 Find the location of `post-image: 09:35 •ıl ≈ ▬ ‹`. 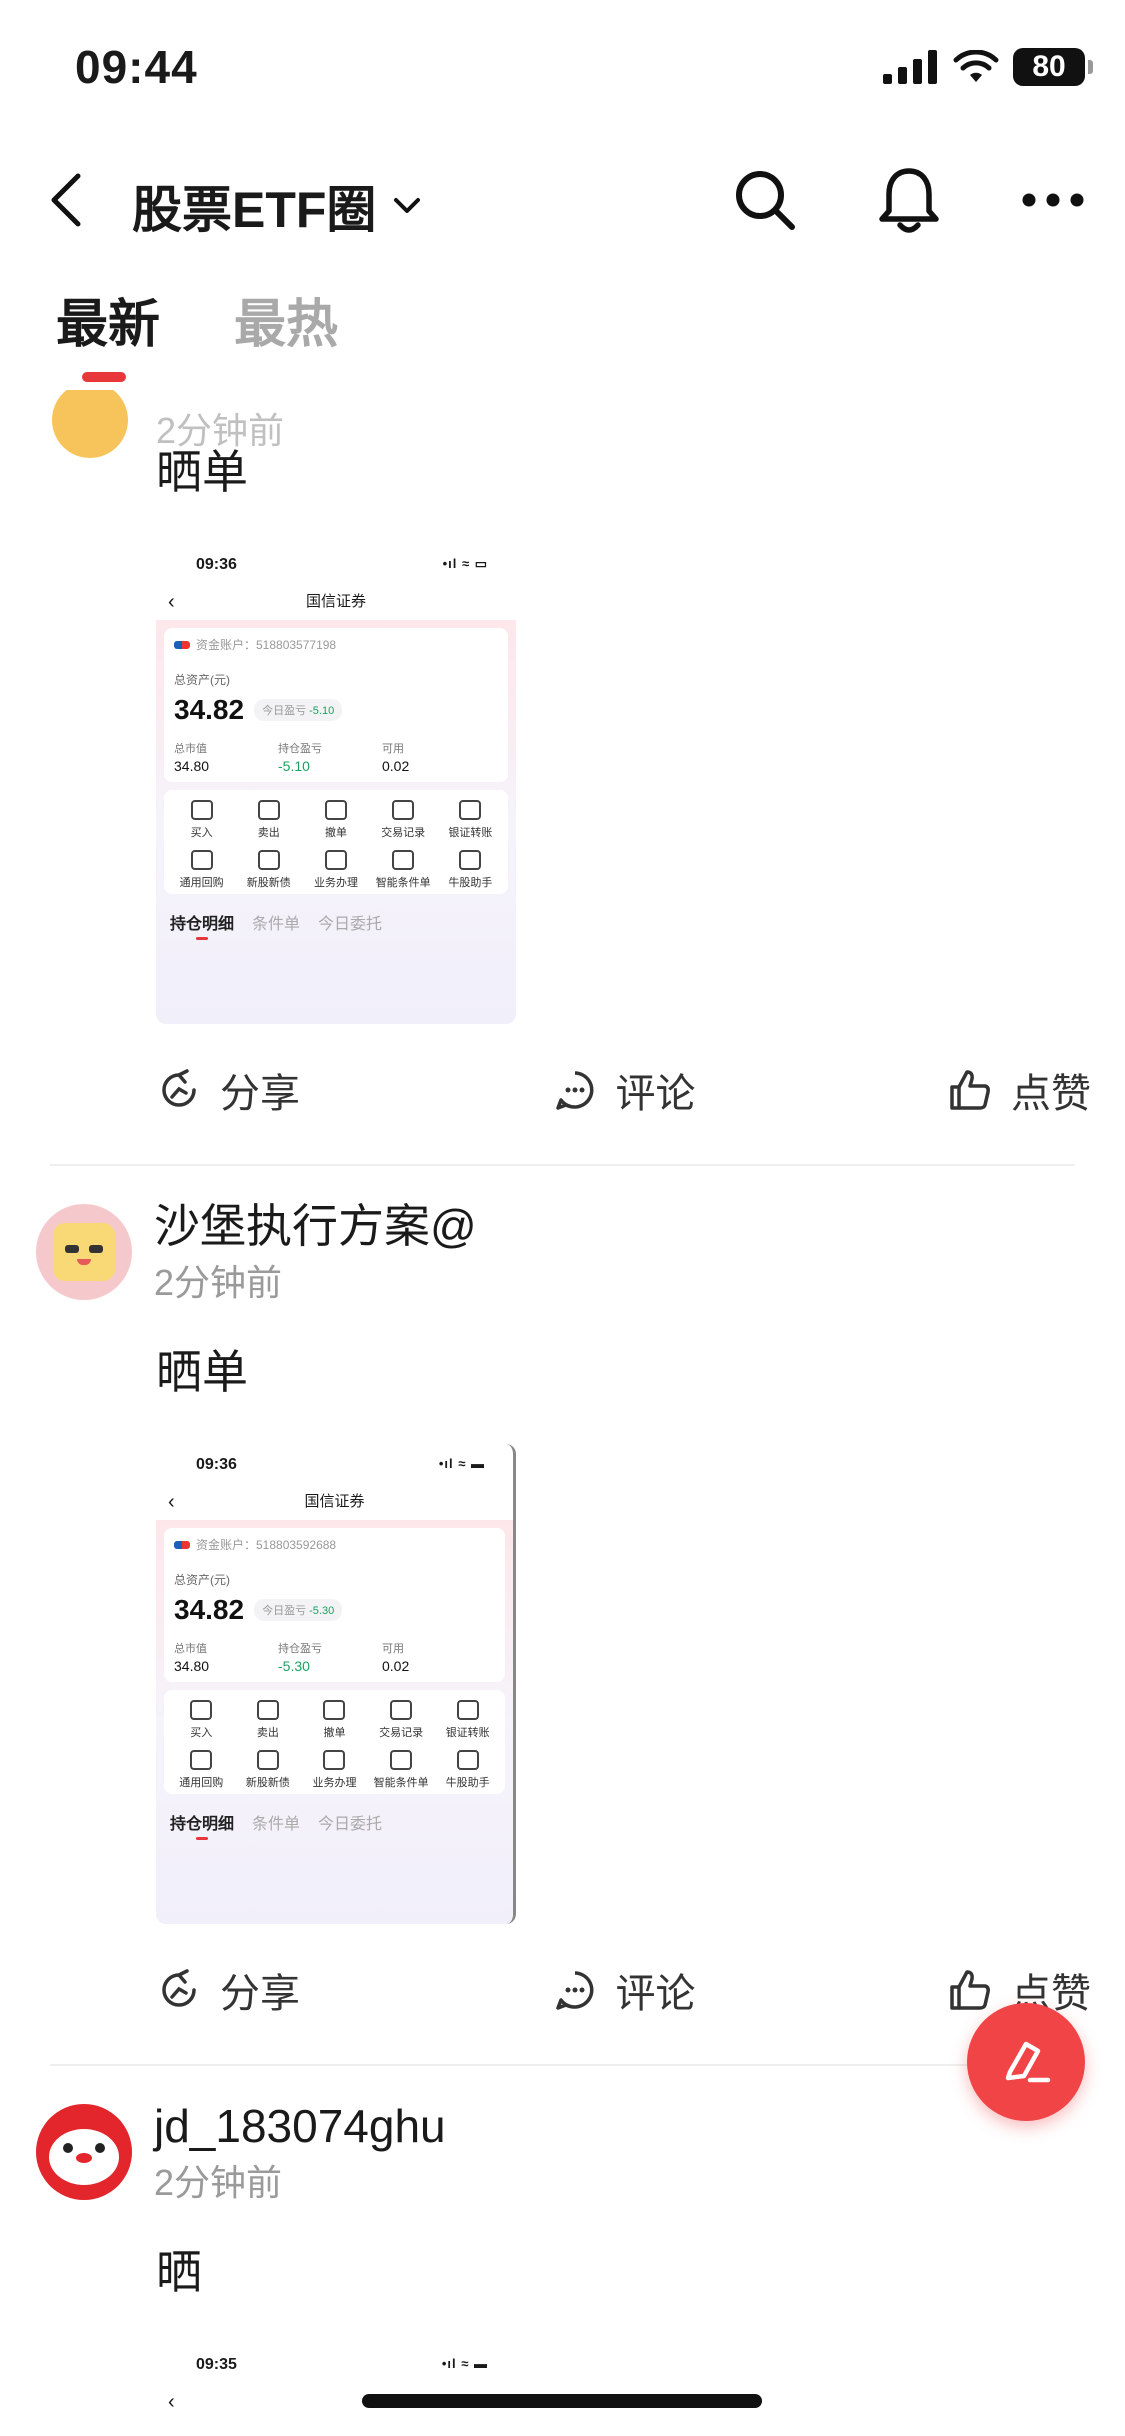

post-image: 09:35 •ıl ≈ ▬ ‹ is located at coordinates (336, 2390).